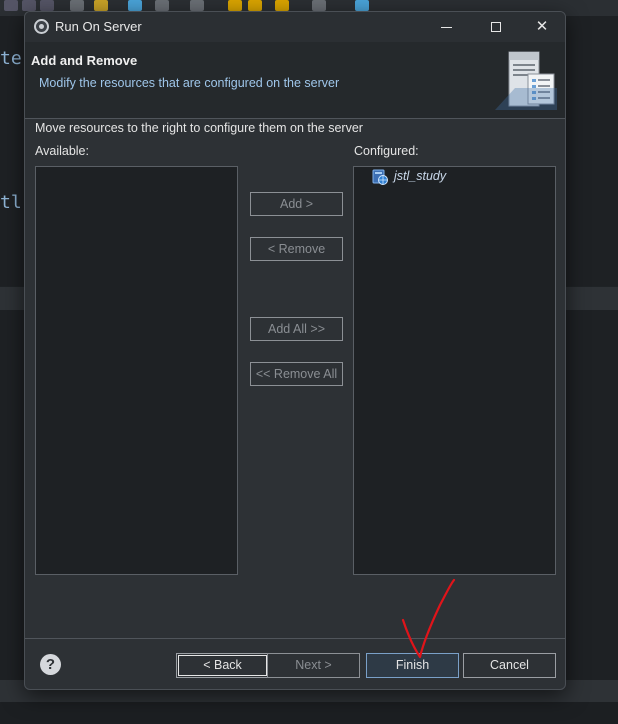 This screenshot has height=724, width=618. What do you see at coordinates (62, 151) in the screenshot?
I see `available-label: Available:` at bounding box center [62, 151].